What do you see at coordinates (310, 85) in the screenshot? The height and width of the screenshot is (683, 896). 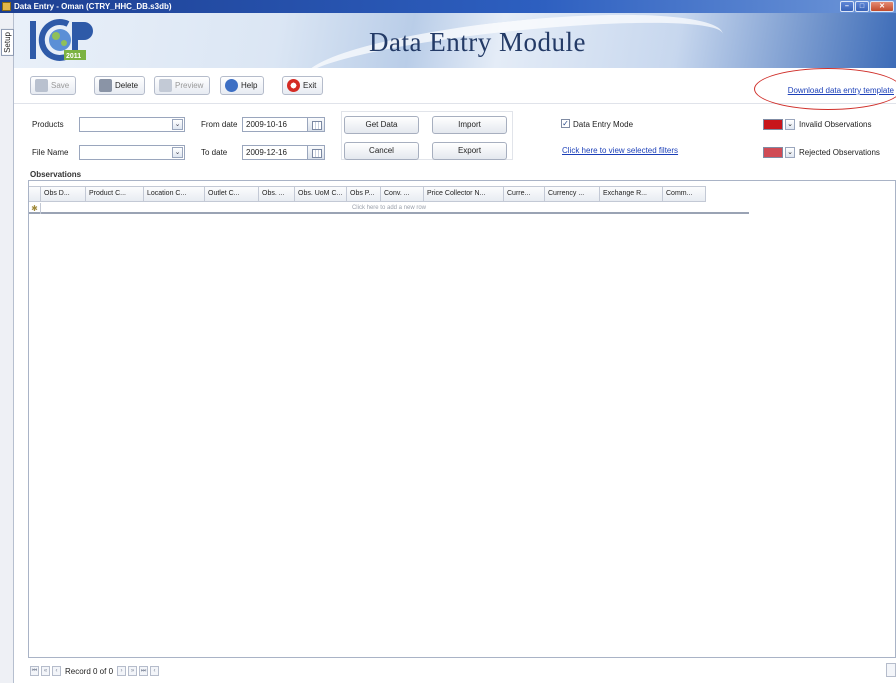 I see `exit-label: Exit` at bounding box center [310, 85].